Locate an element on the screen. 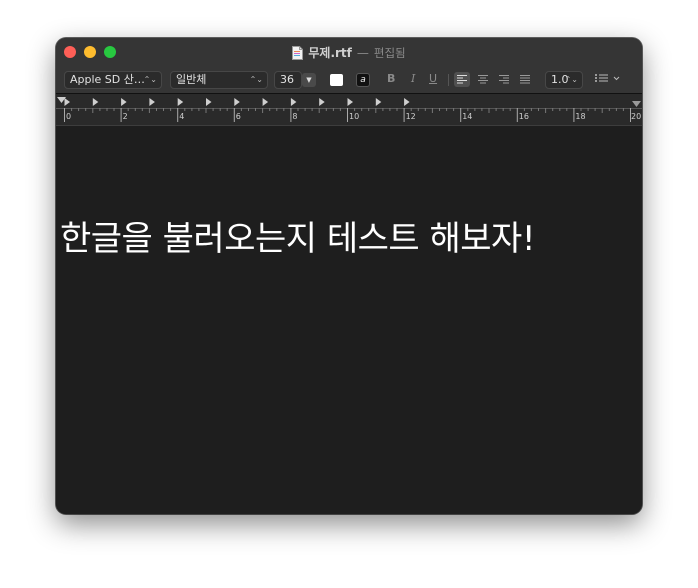  ruler-label: 8 is located at coordinates (295, 116).